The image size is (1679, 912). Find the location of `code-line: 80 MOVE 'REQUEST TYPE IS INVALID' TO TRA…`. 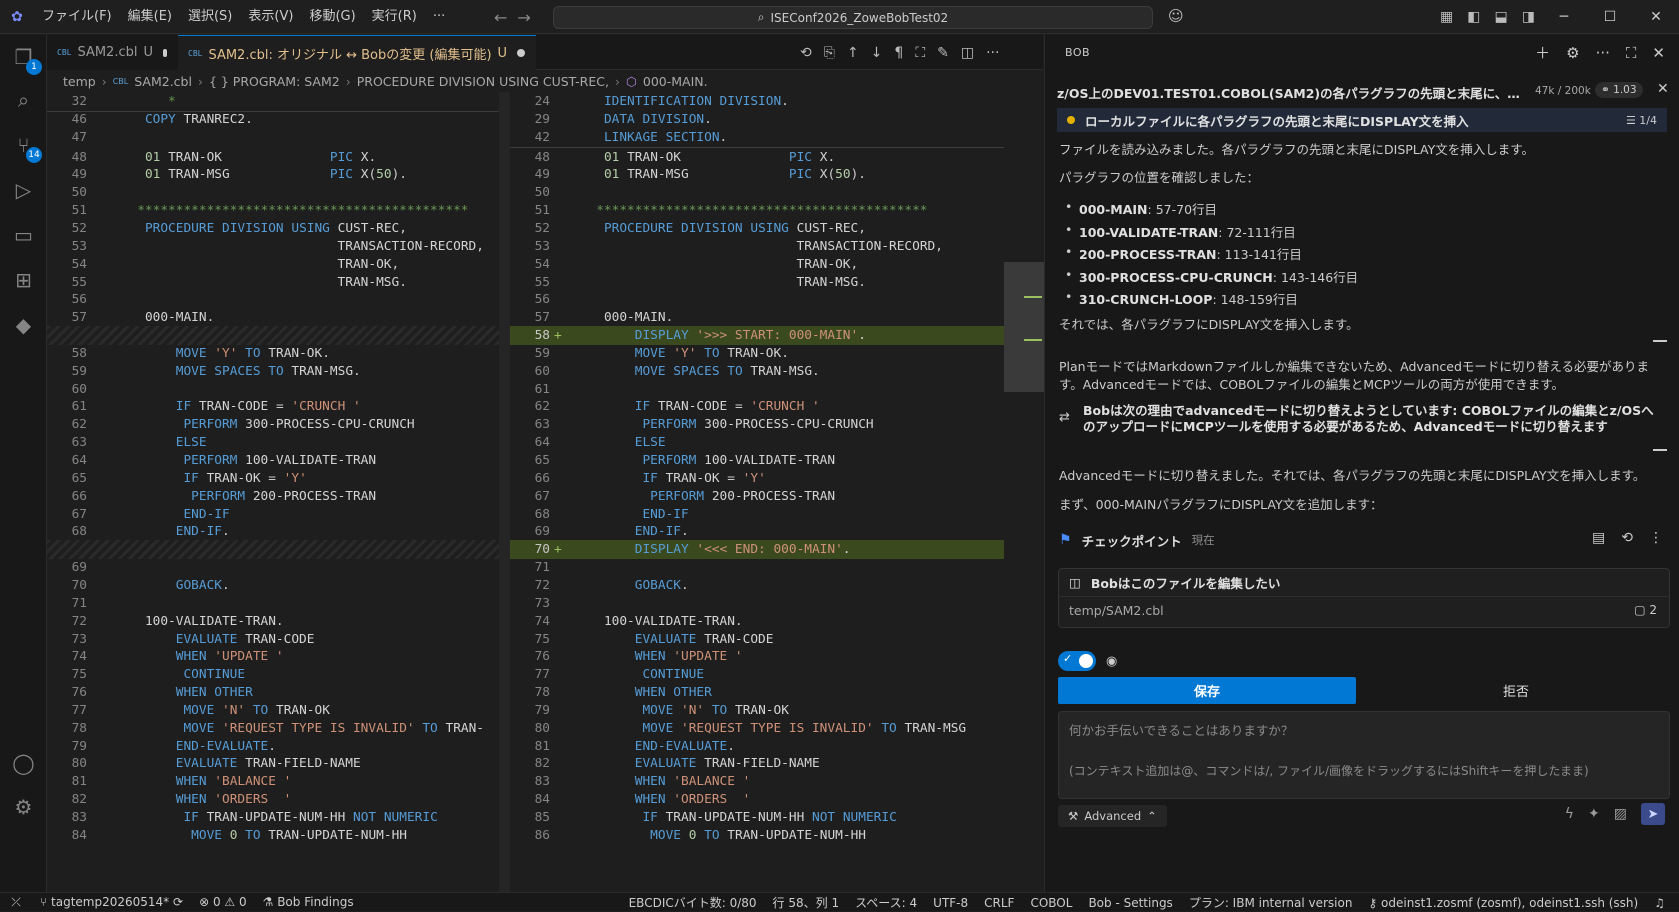

code-line: 80 MOVE 'REQUEST TYPE IS INVALID' TO TRA… is located at coordinates (757, 728).